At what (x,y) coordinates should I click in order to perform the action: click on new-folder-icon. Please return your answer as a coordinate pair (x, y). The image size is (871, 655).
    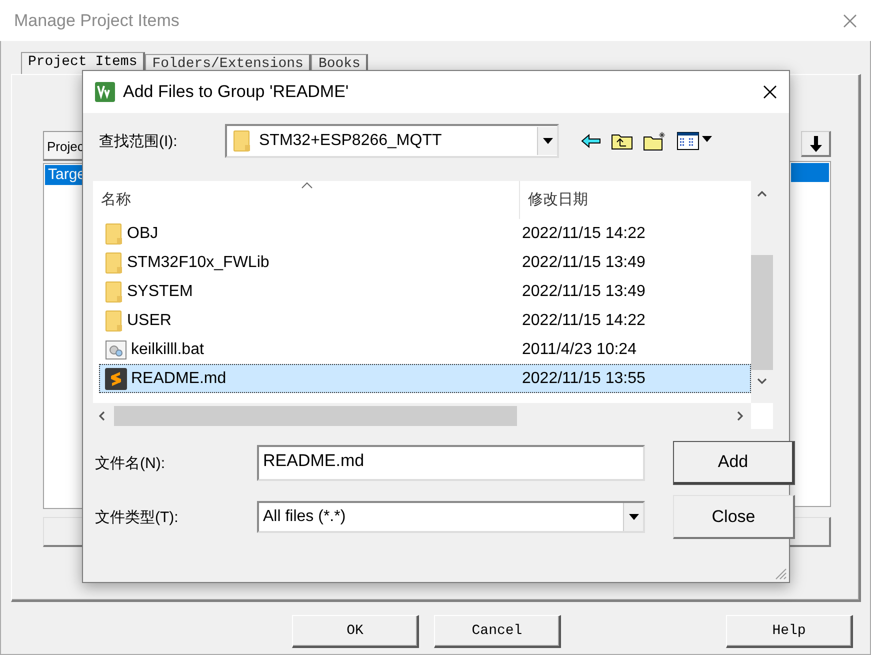
    Looking at the image, I should click on (655, 141).